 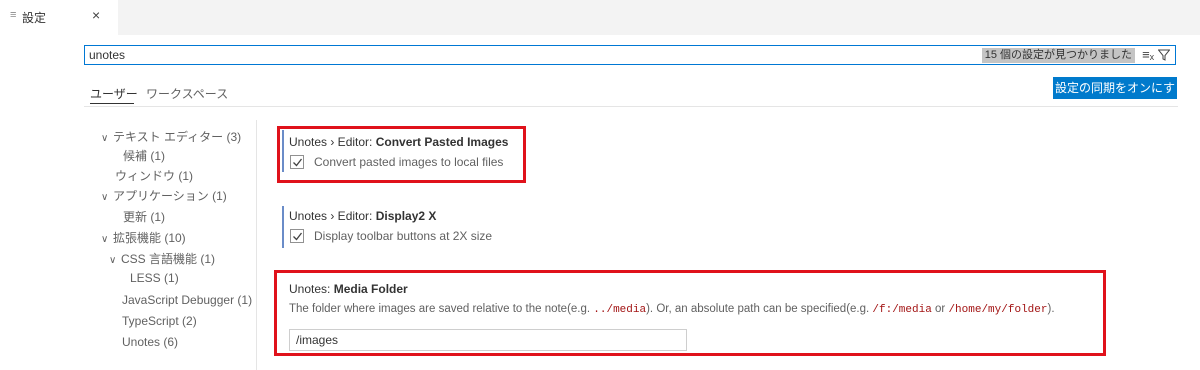 I want to click on result-count-badge: 15 個の設定が見つかりました, so click(x=1058, y=55).